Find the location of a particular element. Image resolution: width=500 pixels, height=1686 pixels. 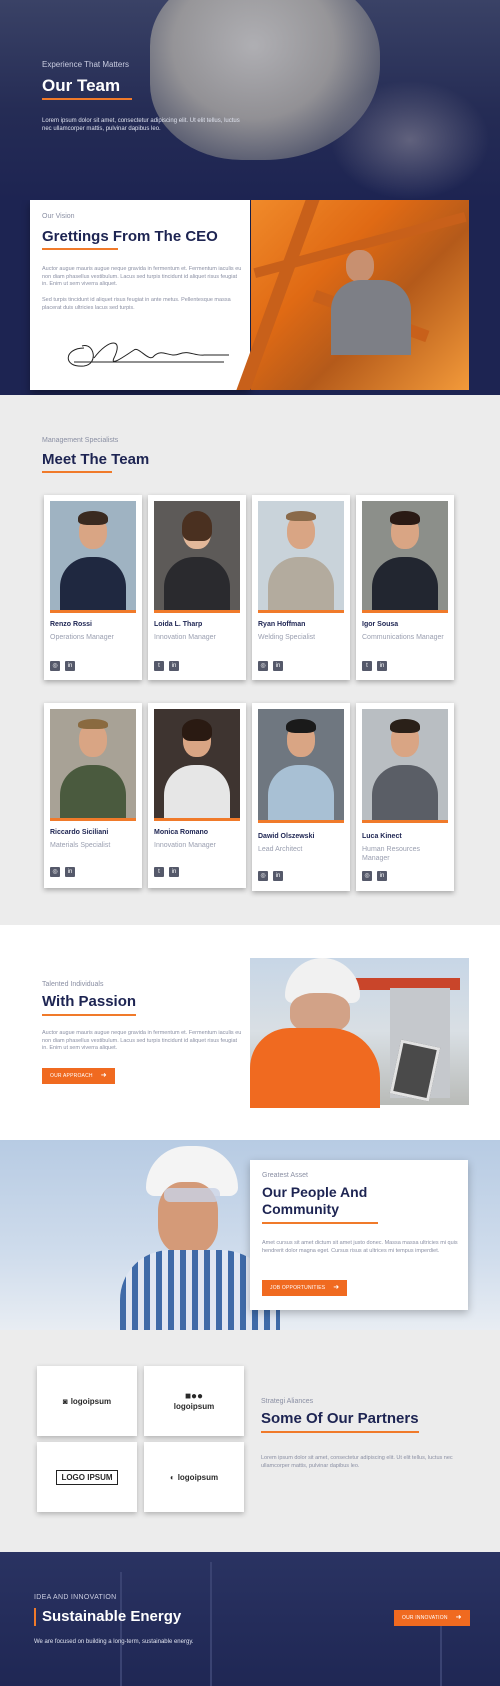

member-role: Communications Manager is located at coordinates (403, 637).